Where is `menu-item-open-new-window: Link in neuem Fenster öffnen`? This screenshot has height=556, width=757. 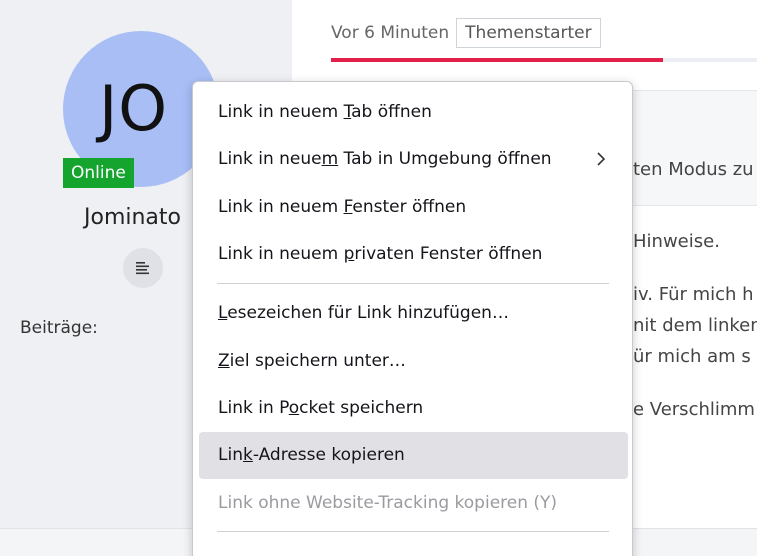 menu-item-open-new-window: Link in neuem Fenster öffnen is located at coordinates (413, 207).